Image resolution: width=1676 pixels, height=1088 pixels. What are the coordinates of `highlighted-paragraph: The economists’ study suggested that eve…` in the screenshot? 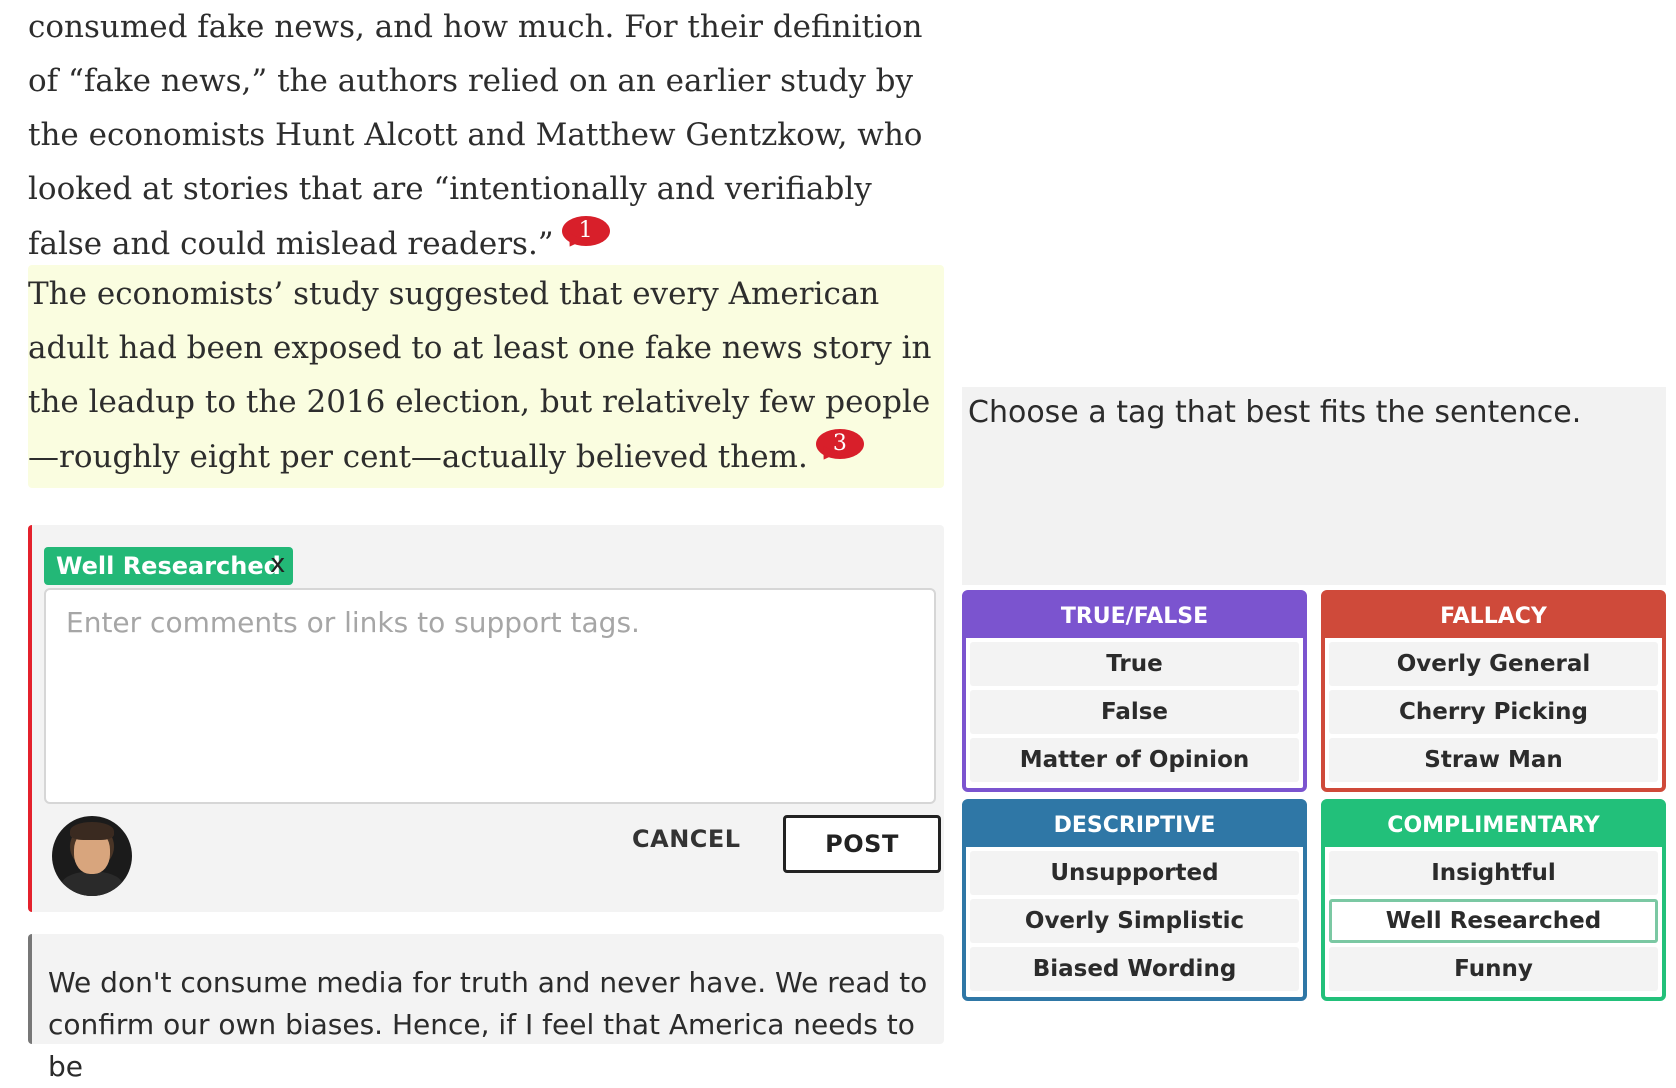 It's located at (486, 376).